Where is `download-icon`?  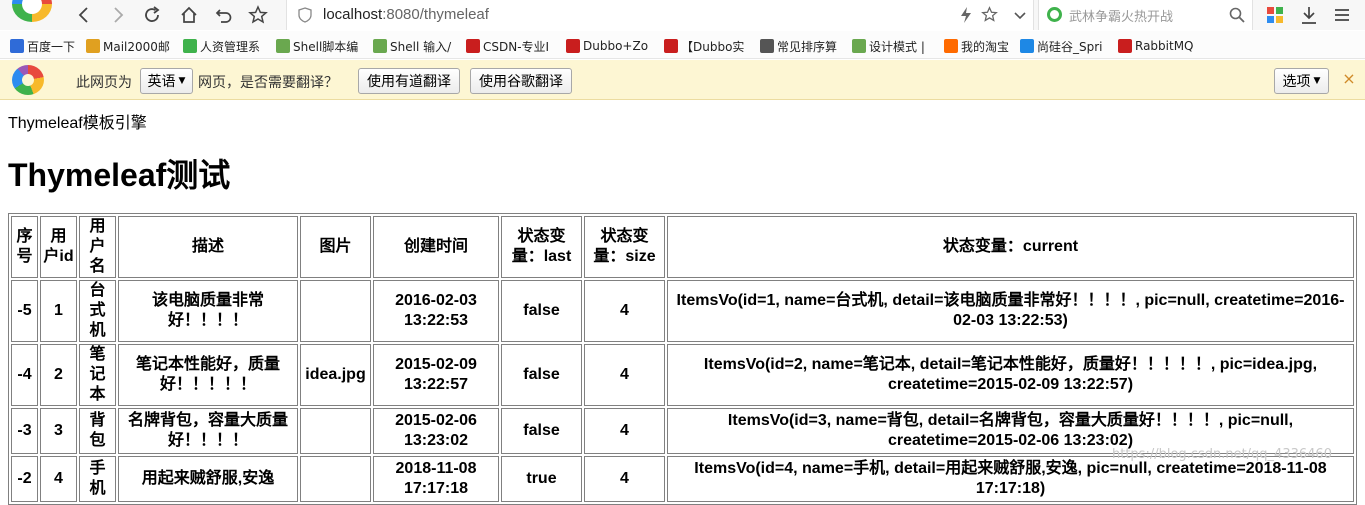 download-icon is located at coordinates (1309, 17).